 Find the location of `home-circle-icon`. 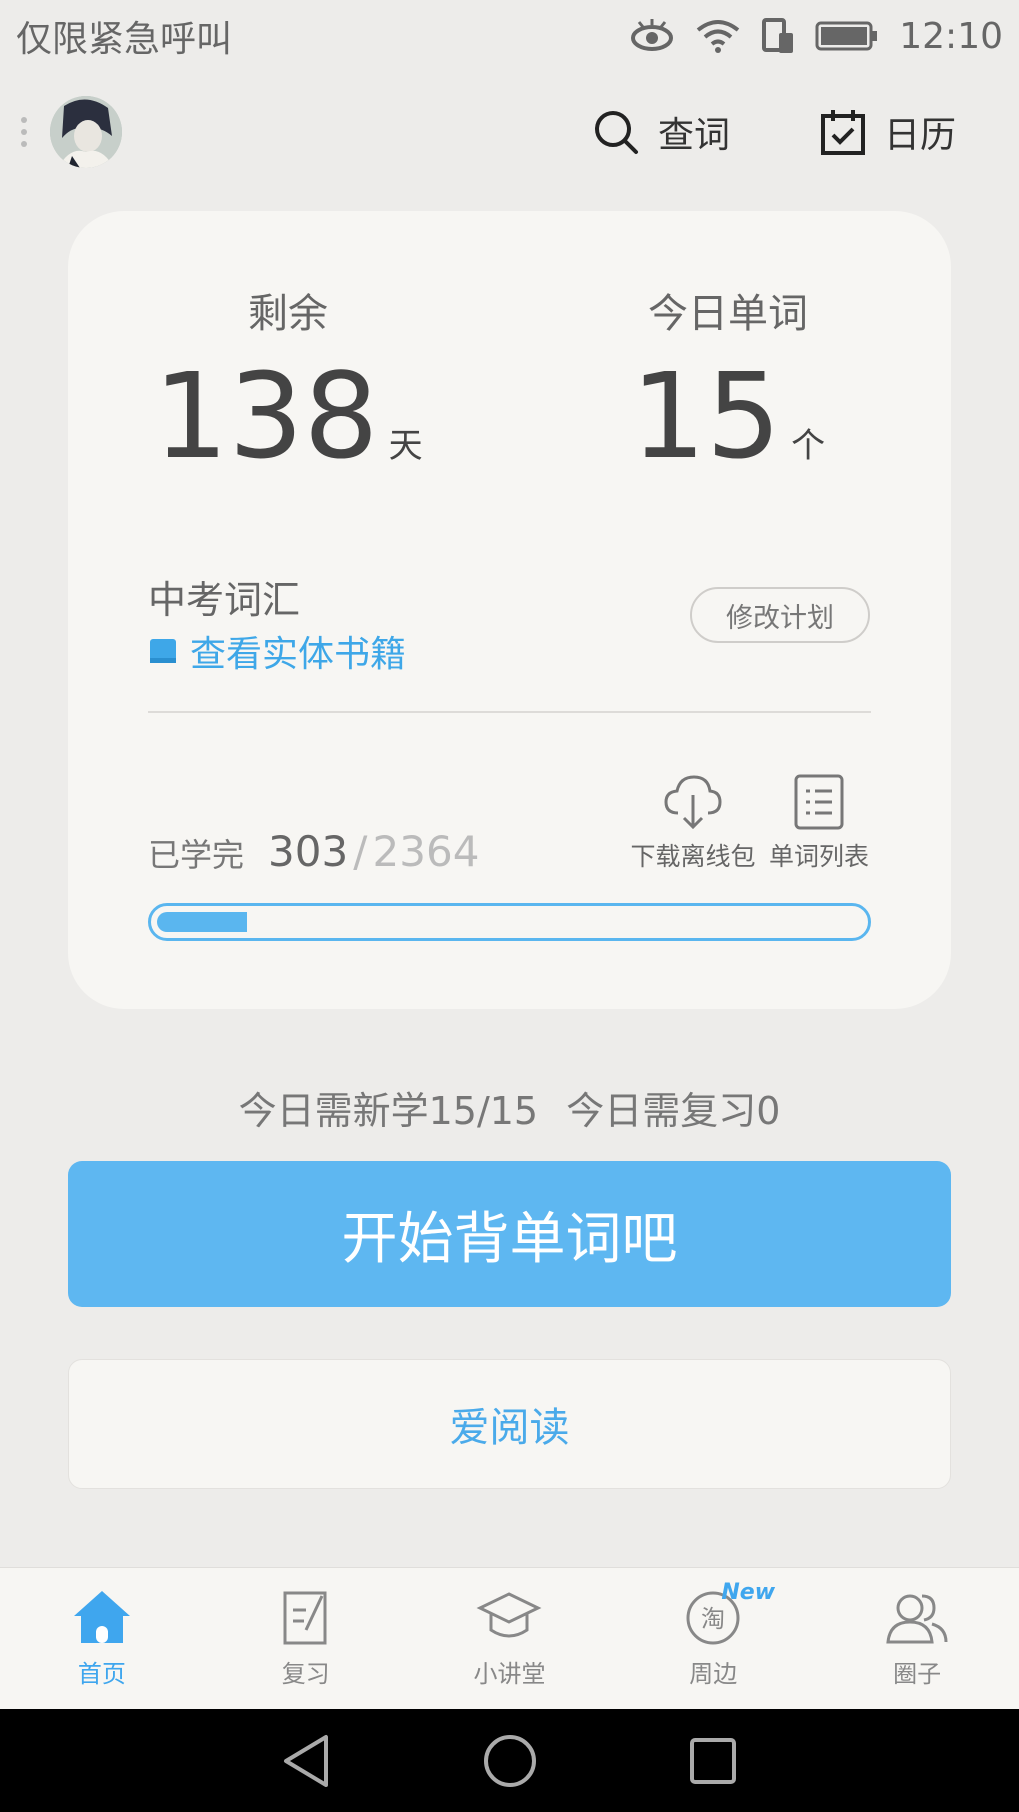

home-circle-icon is located at coordinates (510, 1761).